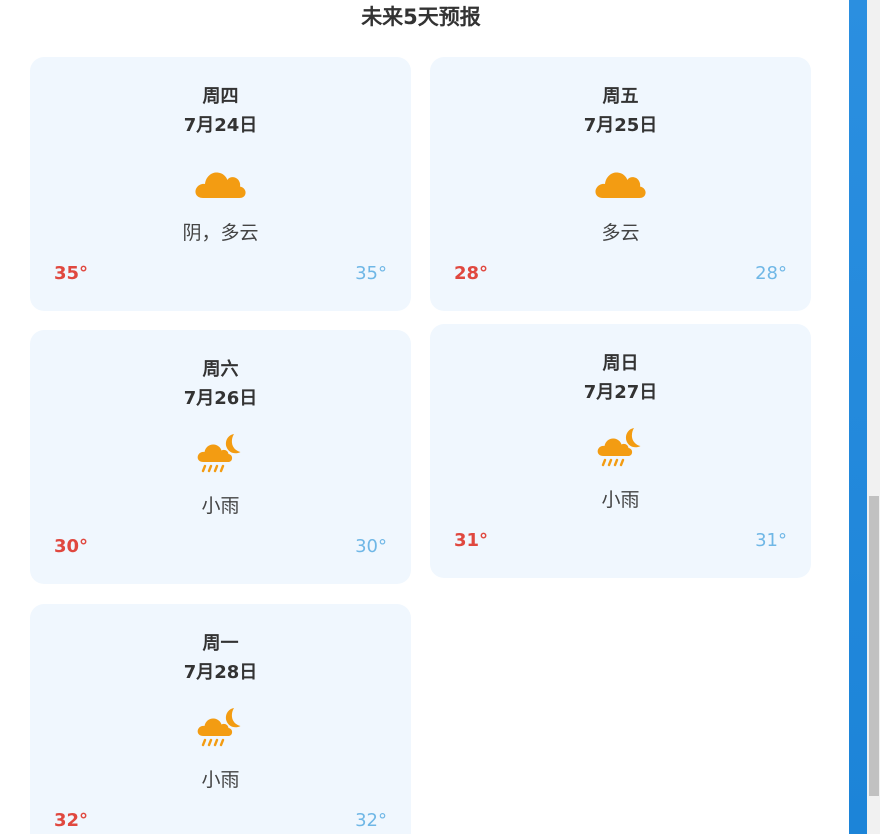 The height and width of the screenshot is (834, 880). Describe the element at coordinates (620, 392) in the screenshot. I see `forecast-date: 7月27日` at that location.